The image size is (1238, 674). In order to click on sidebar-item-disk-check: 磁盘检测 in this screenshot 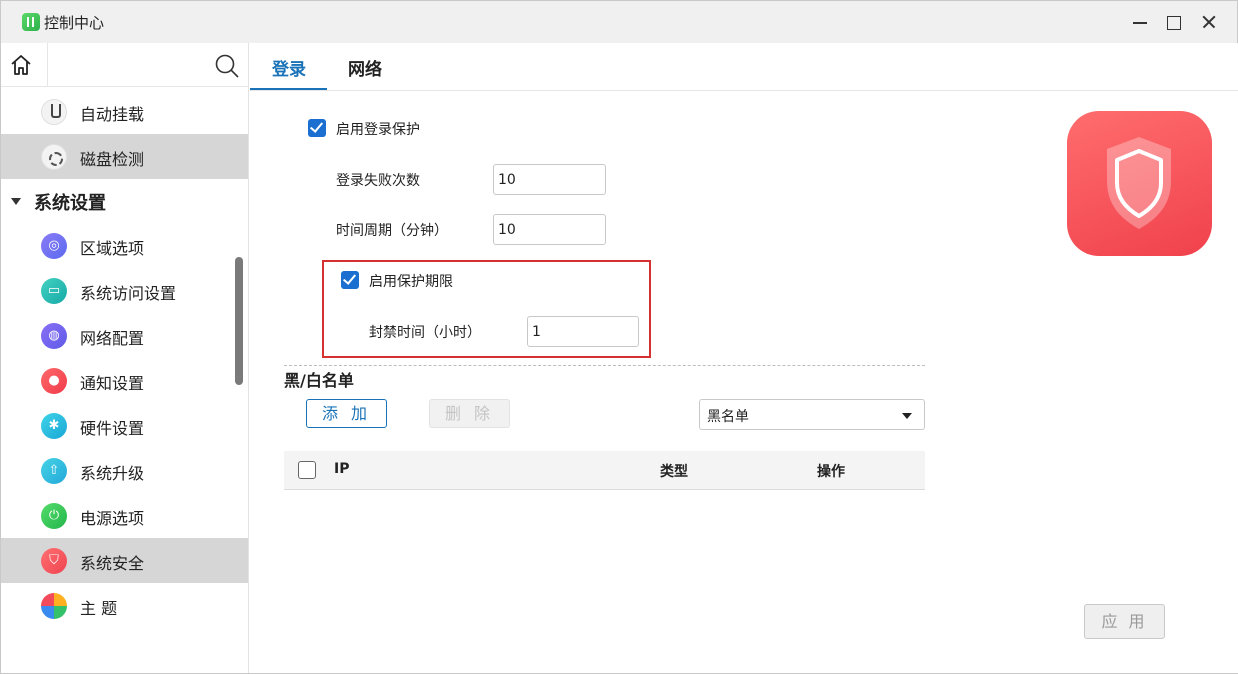, I will do `click(124, 156)`.